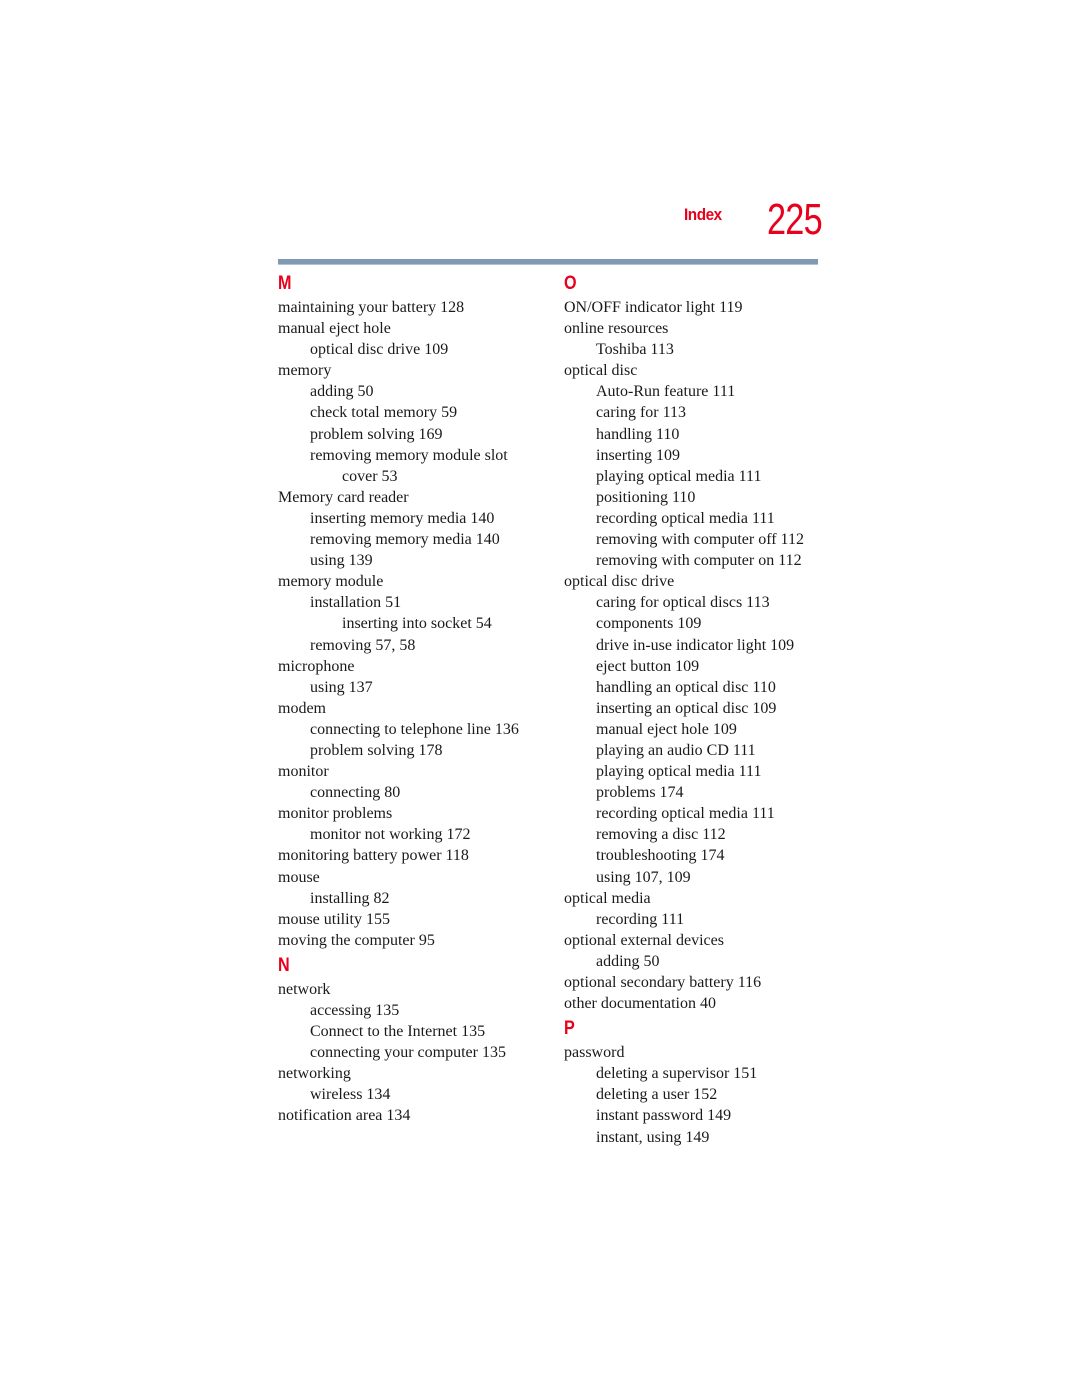  What do you see at coordinates (335, 814) in the screenshot?
I see `index-entry: monitor problems` at bounding box center [335, 814].